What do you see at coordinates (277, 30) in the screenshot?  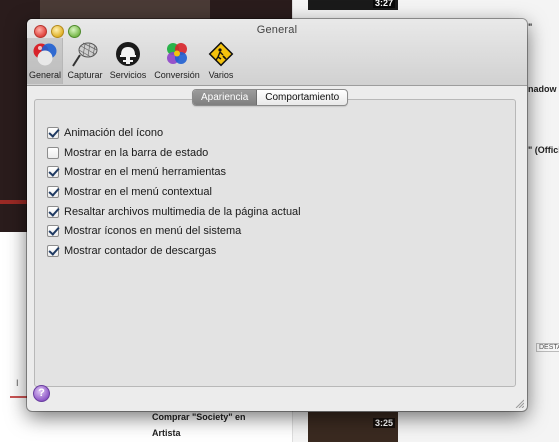 I see `window-title: General` at bounding box center [277, 30].